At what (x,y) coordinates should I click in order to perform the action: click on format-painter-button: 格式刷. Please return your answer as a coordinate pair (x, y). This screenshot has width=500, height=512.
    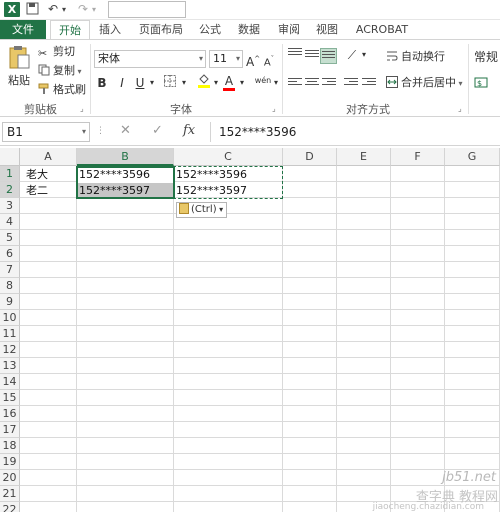
    Looking at the image, I should click on (62, 90).